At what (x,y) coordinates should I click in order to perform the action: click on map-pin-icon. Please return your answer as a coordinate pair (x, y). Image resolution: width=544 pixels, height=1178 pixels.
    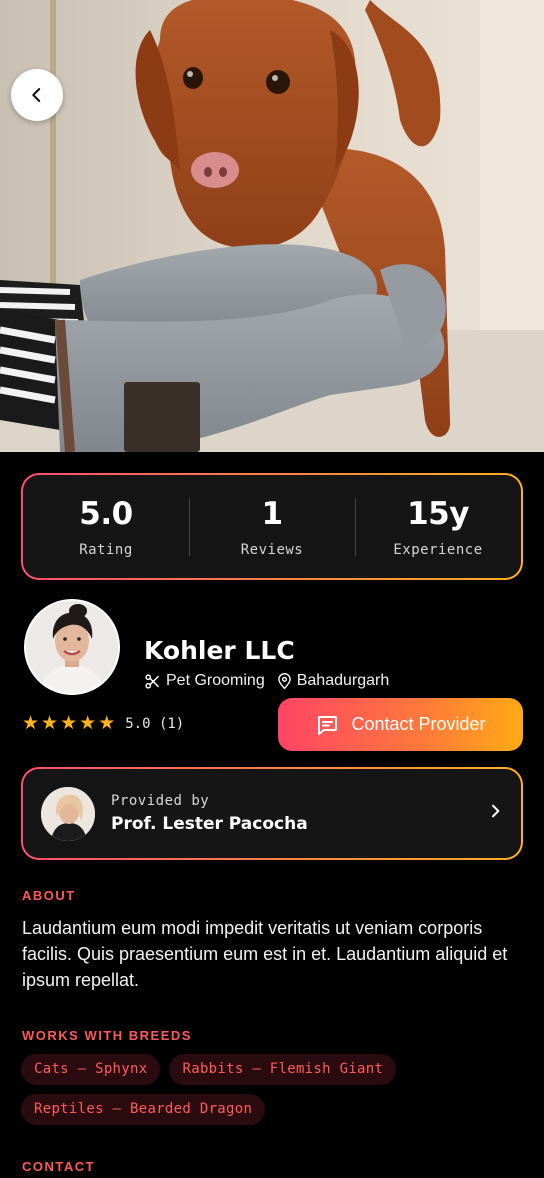
    Looking at the image, I should click on (284, 681).